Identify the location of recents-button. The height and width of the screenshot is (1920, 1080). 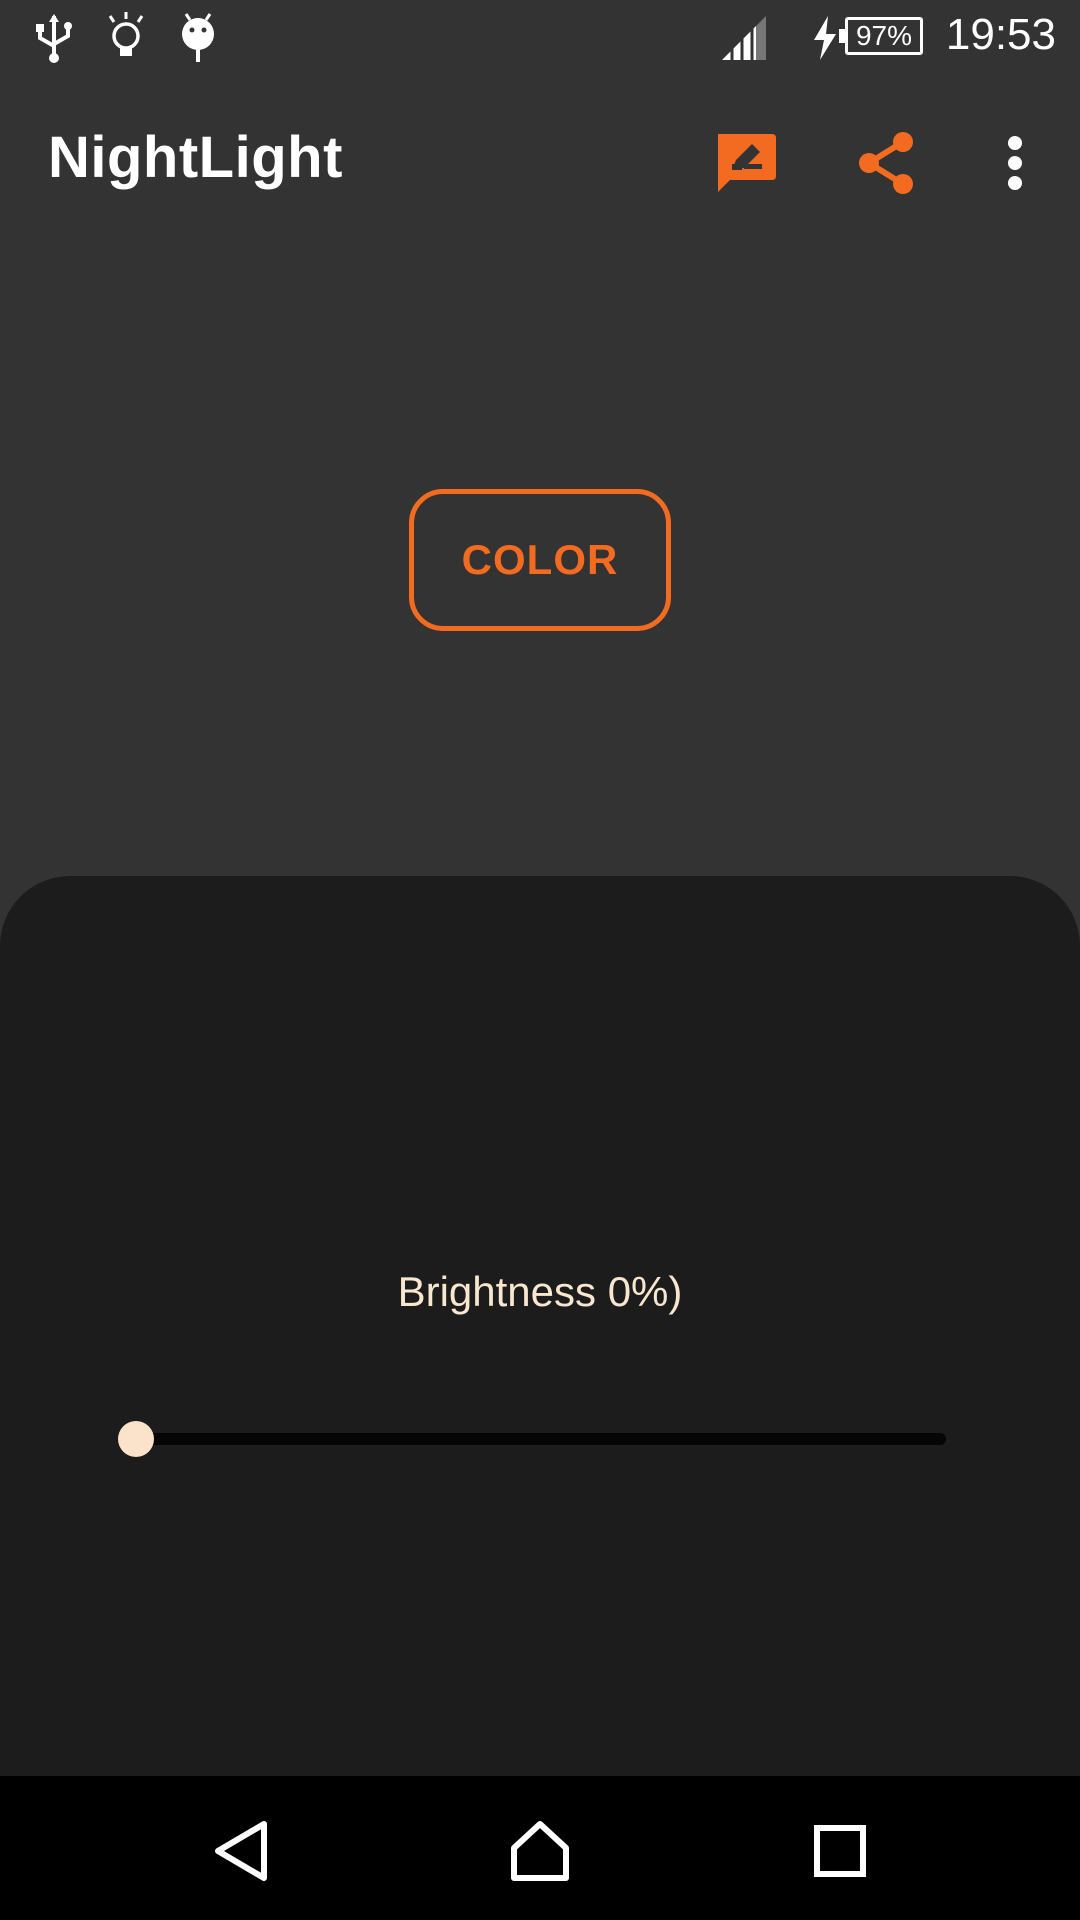
(840, 1851).